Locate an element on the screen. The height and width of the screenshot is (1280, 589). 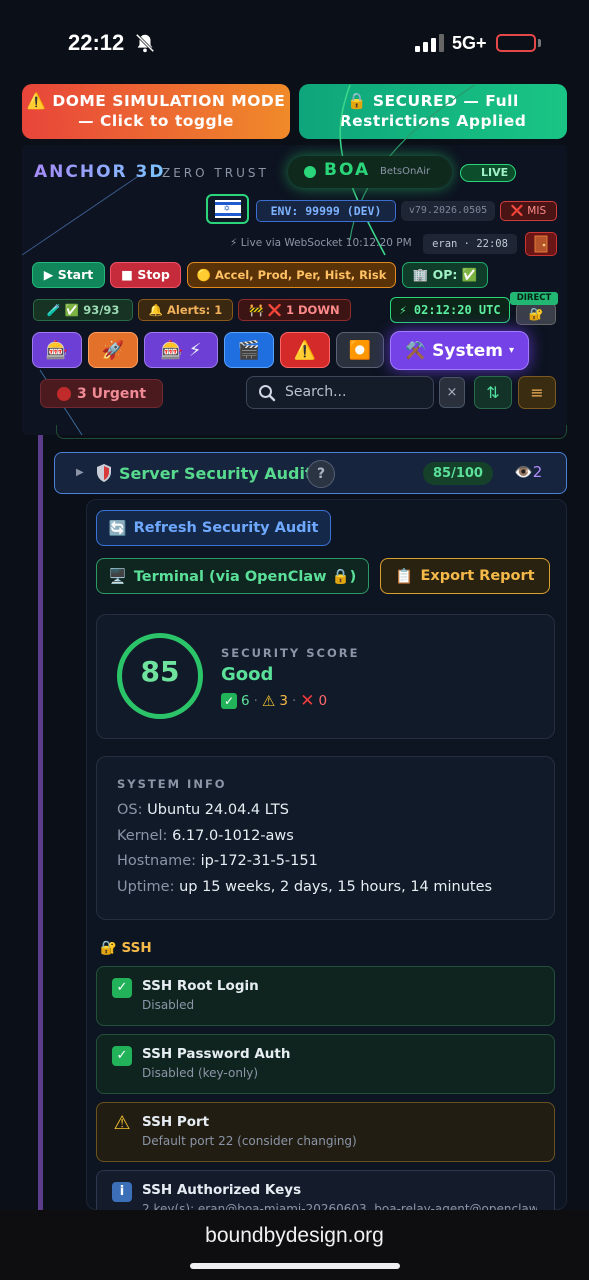
clapper-button: 🎬 is located at coordinates (249, 350).